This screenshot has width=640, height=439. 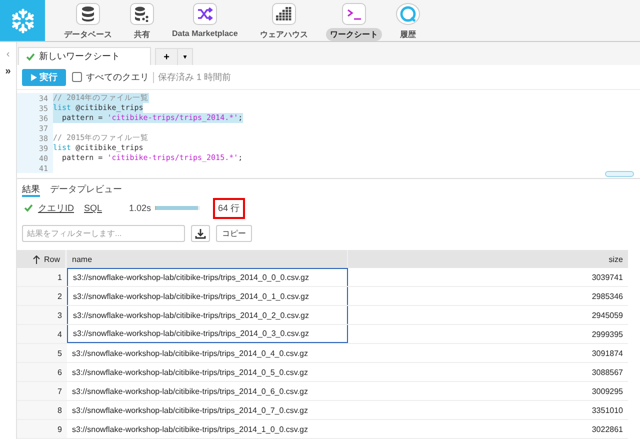 I want to click on row-number: 6, so click(x=60, y=372).